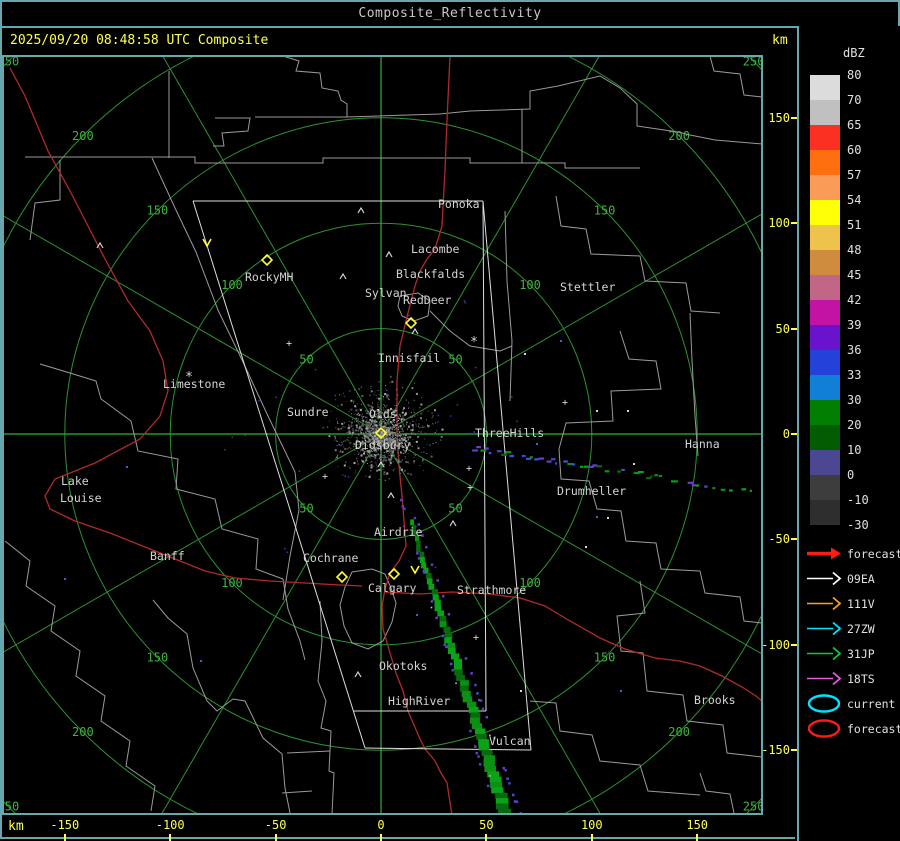 The height and width of the screenshot is (841, 900). What do you see at coordinates (389, 254) in the screenshot?
I see `caret-marker` at bounding box center [389, 254].